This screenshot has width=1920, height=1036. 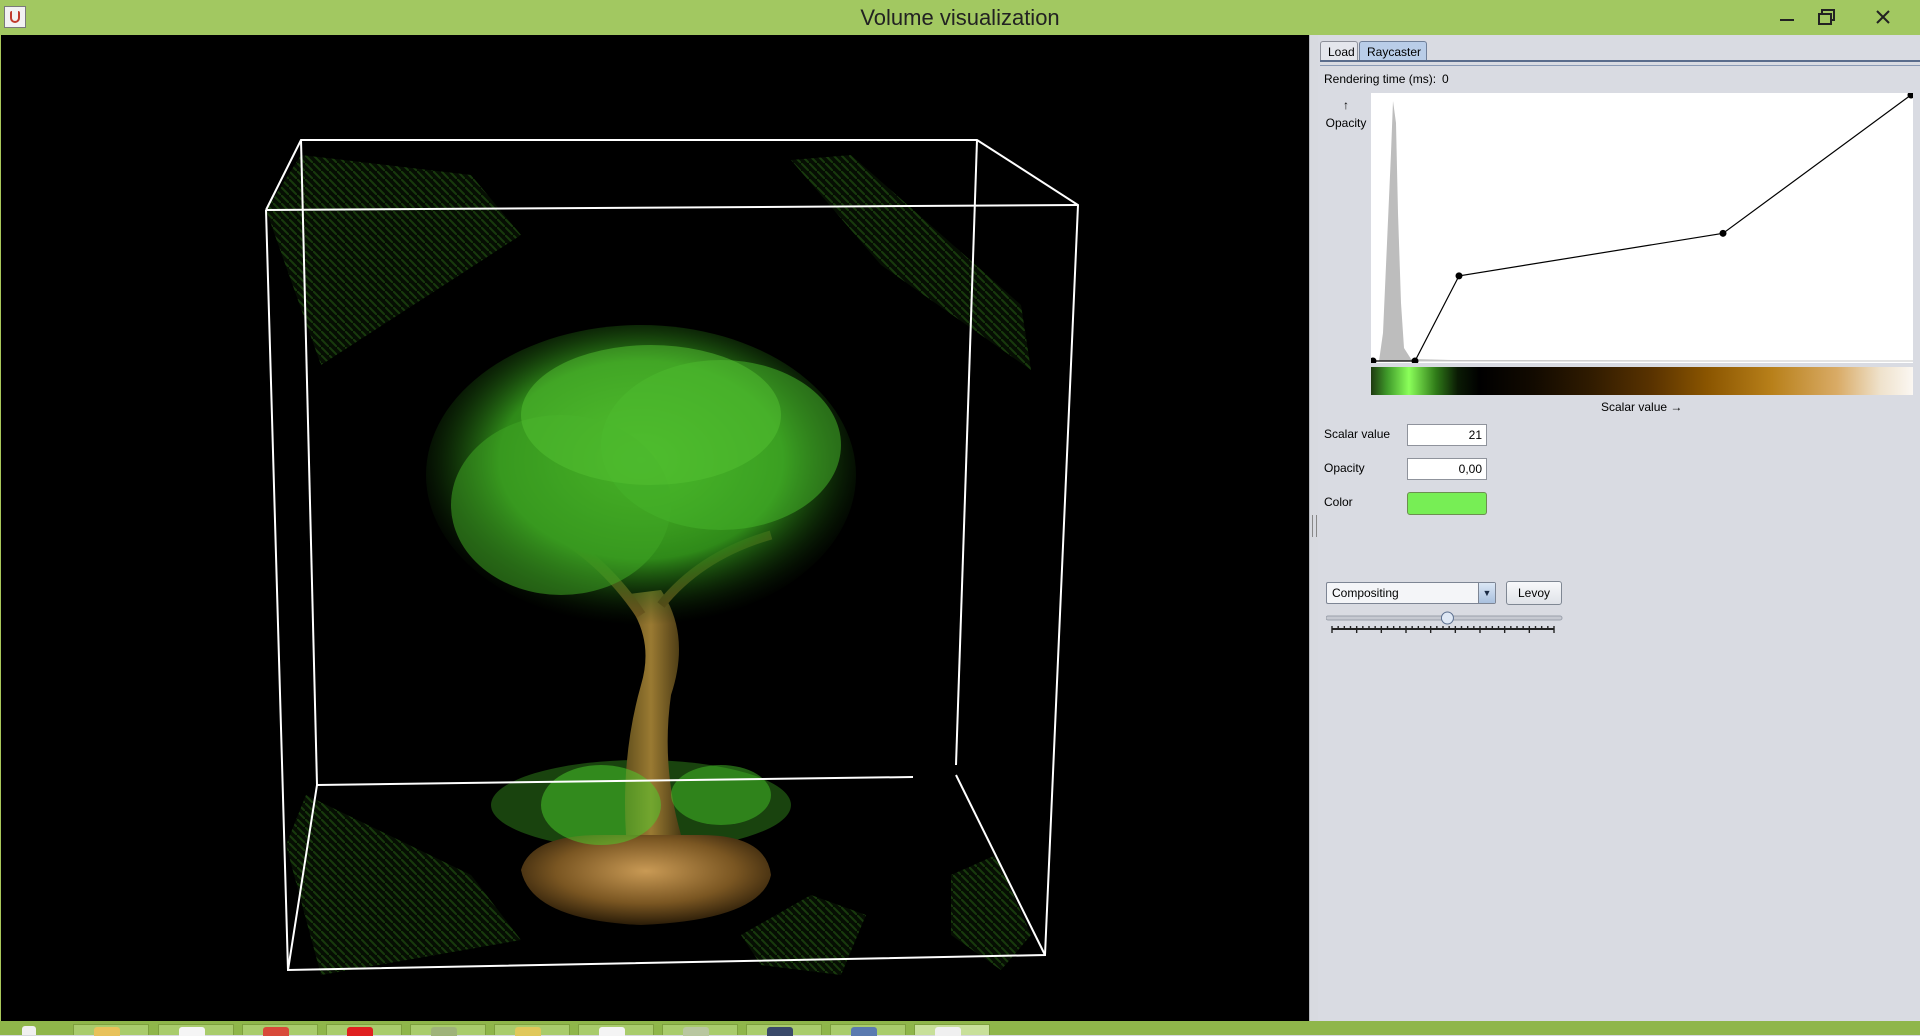 I want to click on opacity-field: 0,00, so click(x=1447, y=469).